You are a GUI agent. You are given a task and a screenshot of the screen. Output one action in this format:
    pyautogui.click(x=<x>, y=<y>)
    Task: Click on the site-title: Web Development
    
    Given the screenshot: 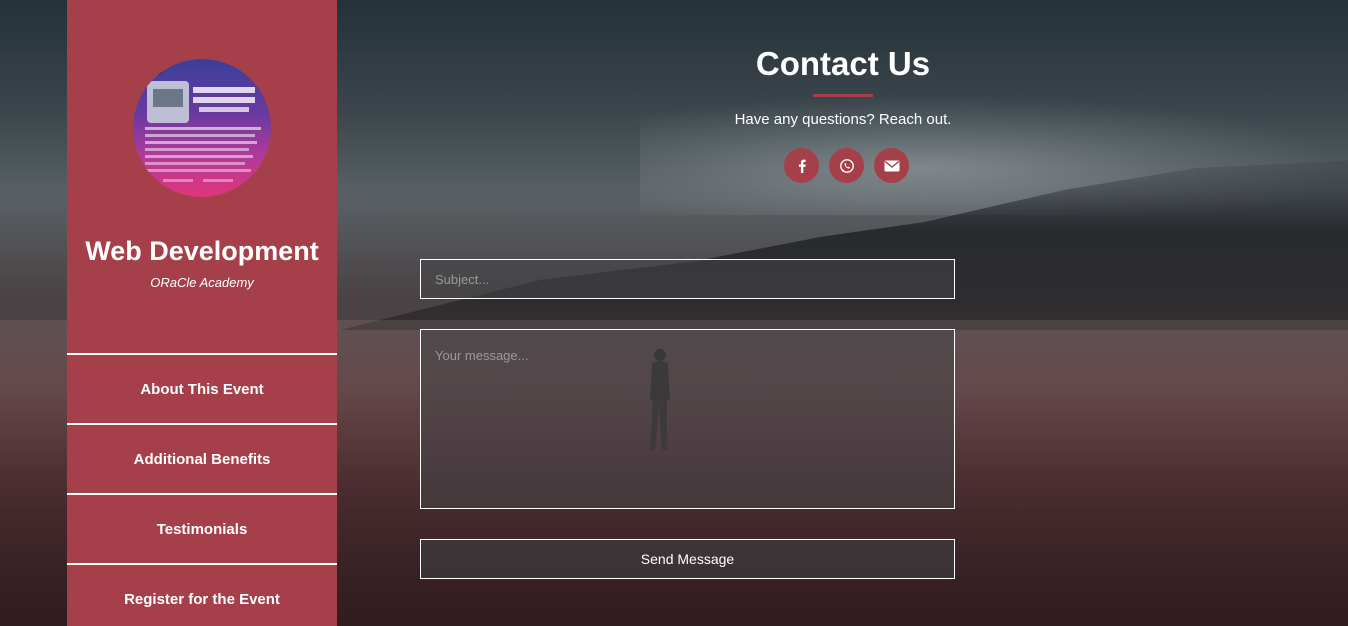 What is the action you would take?
    pyautogui.click(x=202, y=251)
    